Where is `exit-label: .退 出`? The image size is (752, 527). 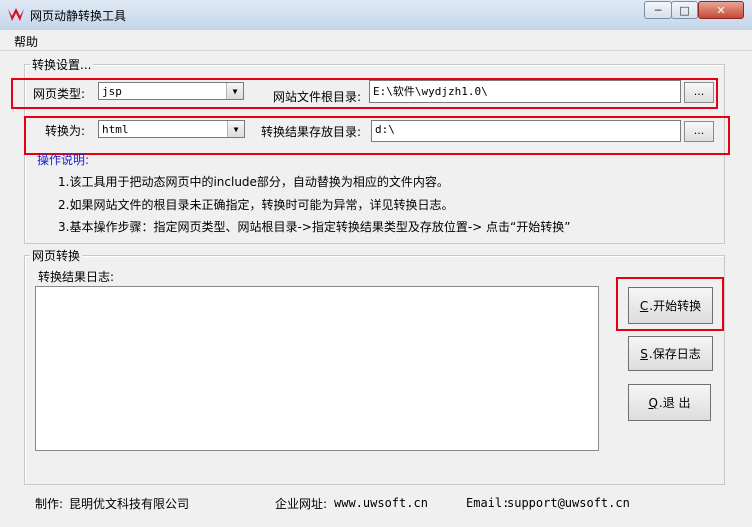 exit-label: .退 出 is located at coordinates (674, 403).